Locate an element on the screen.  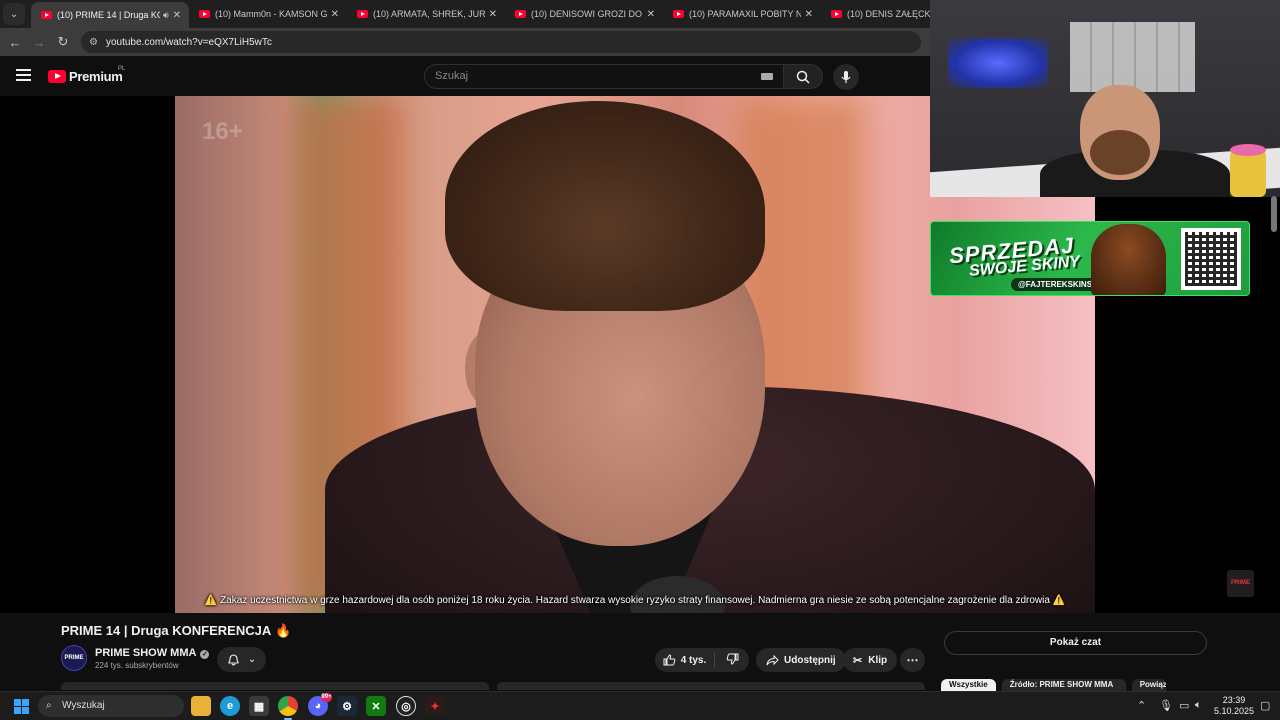
region-code: PL is located at coordinates (122, 69).